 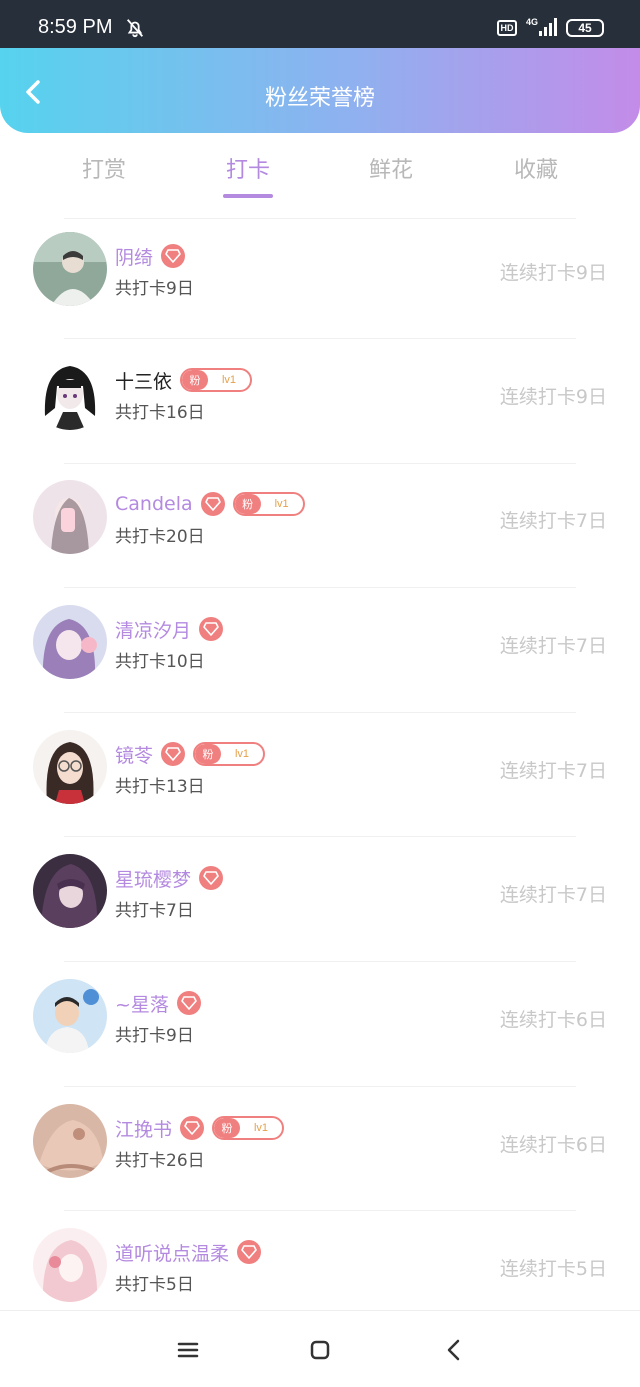 What do you see at coordinates (320, 530) in the screenshot?
I see `list-item: Candela 粉 lv1 共打卡20日 连续打卡7日` at bounding box center [320, 530].